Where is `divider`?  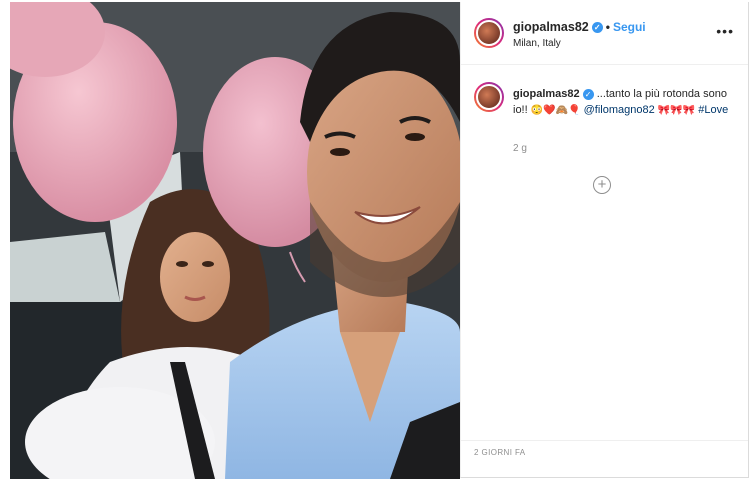
divider is located at coordinates (604, 440).